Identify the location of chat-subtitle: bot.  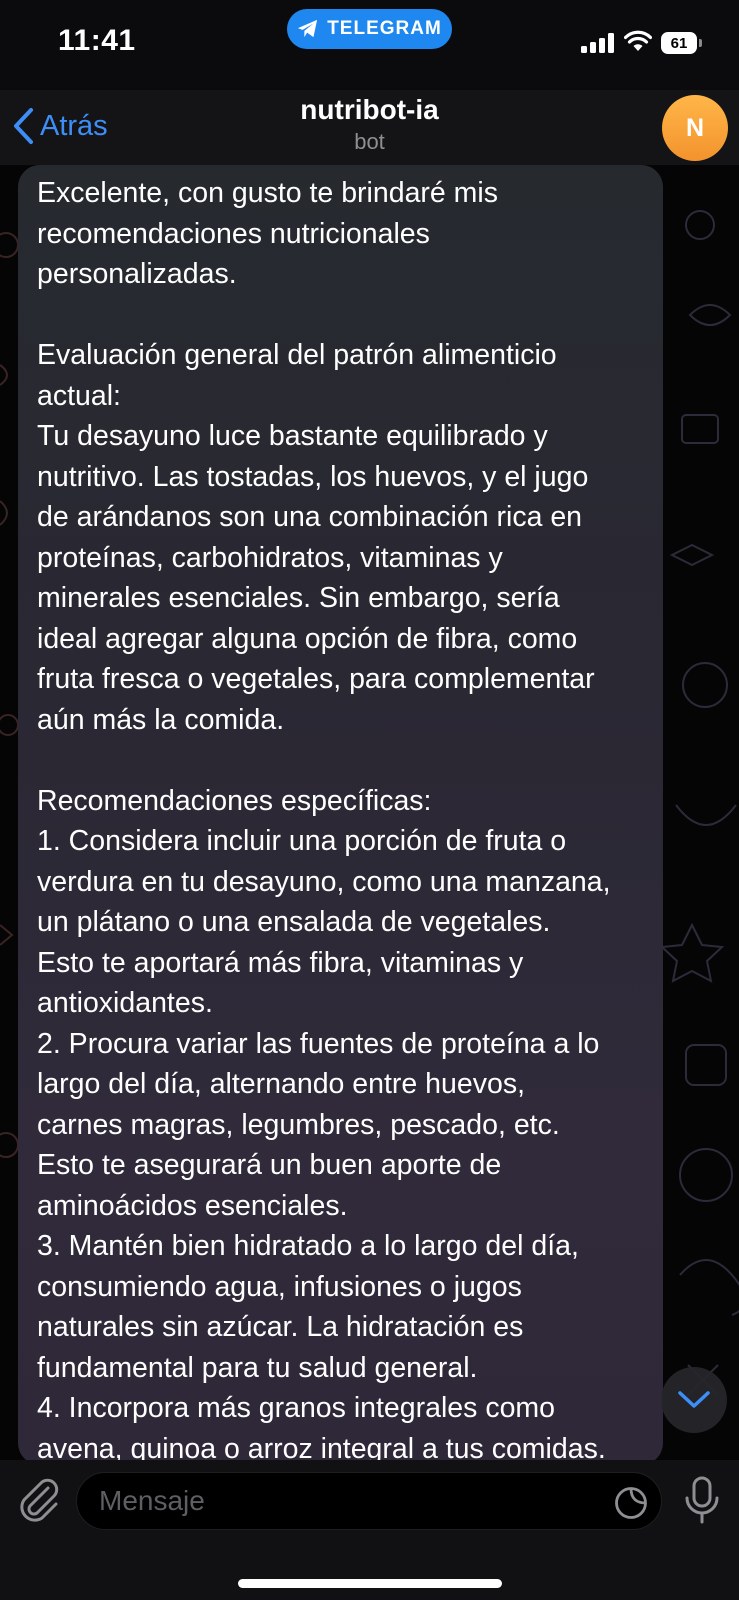
(369, 141).